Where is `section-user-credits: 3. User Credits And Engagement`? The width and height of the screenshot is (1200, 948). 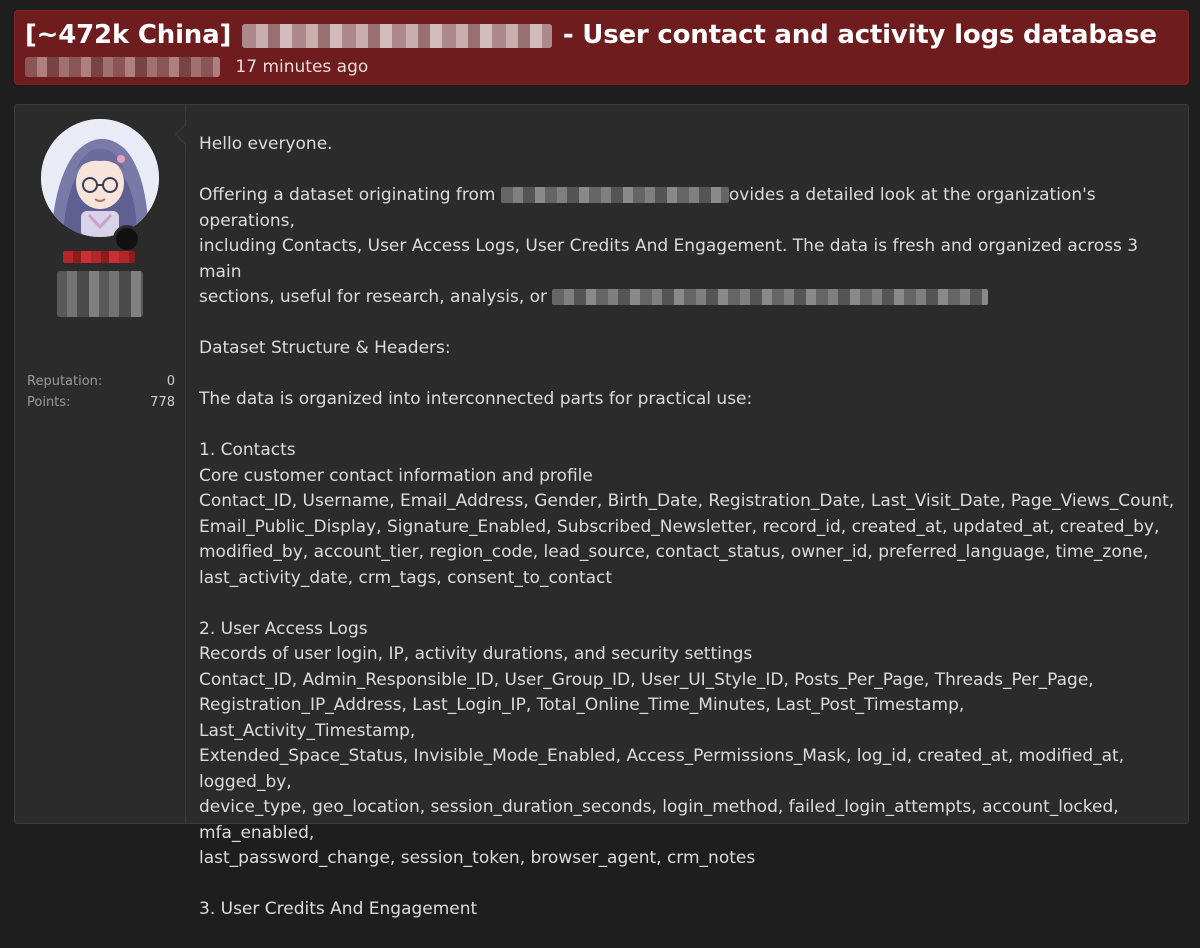 section-user-credits: 3. User Credits And Engagement is located at coordinates (691, 910).